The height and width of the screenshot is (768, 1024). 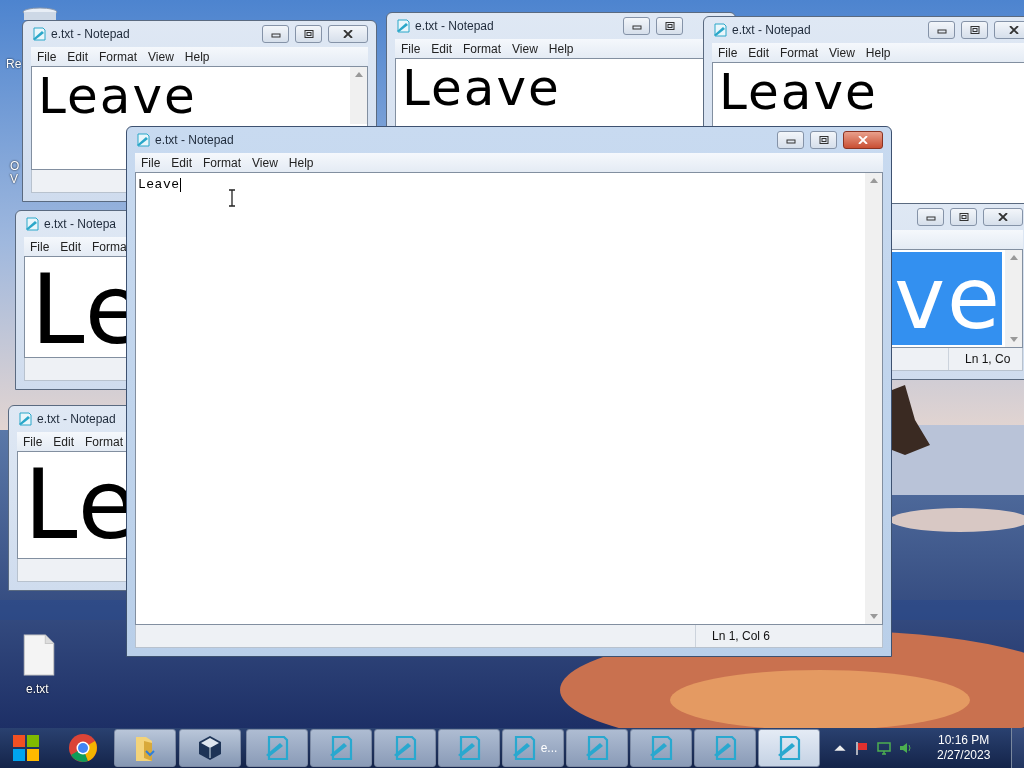 I want to click on speaker-icon, so click(x=906, y=748).